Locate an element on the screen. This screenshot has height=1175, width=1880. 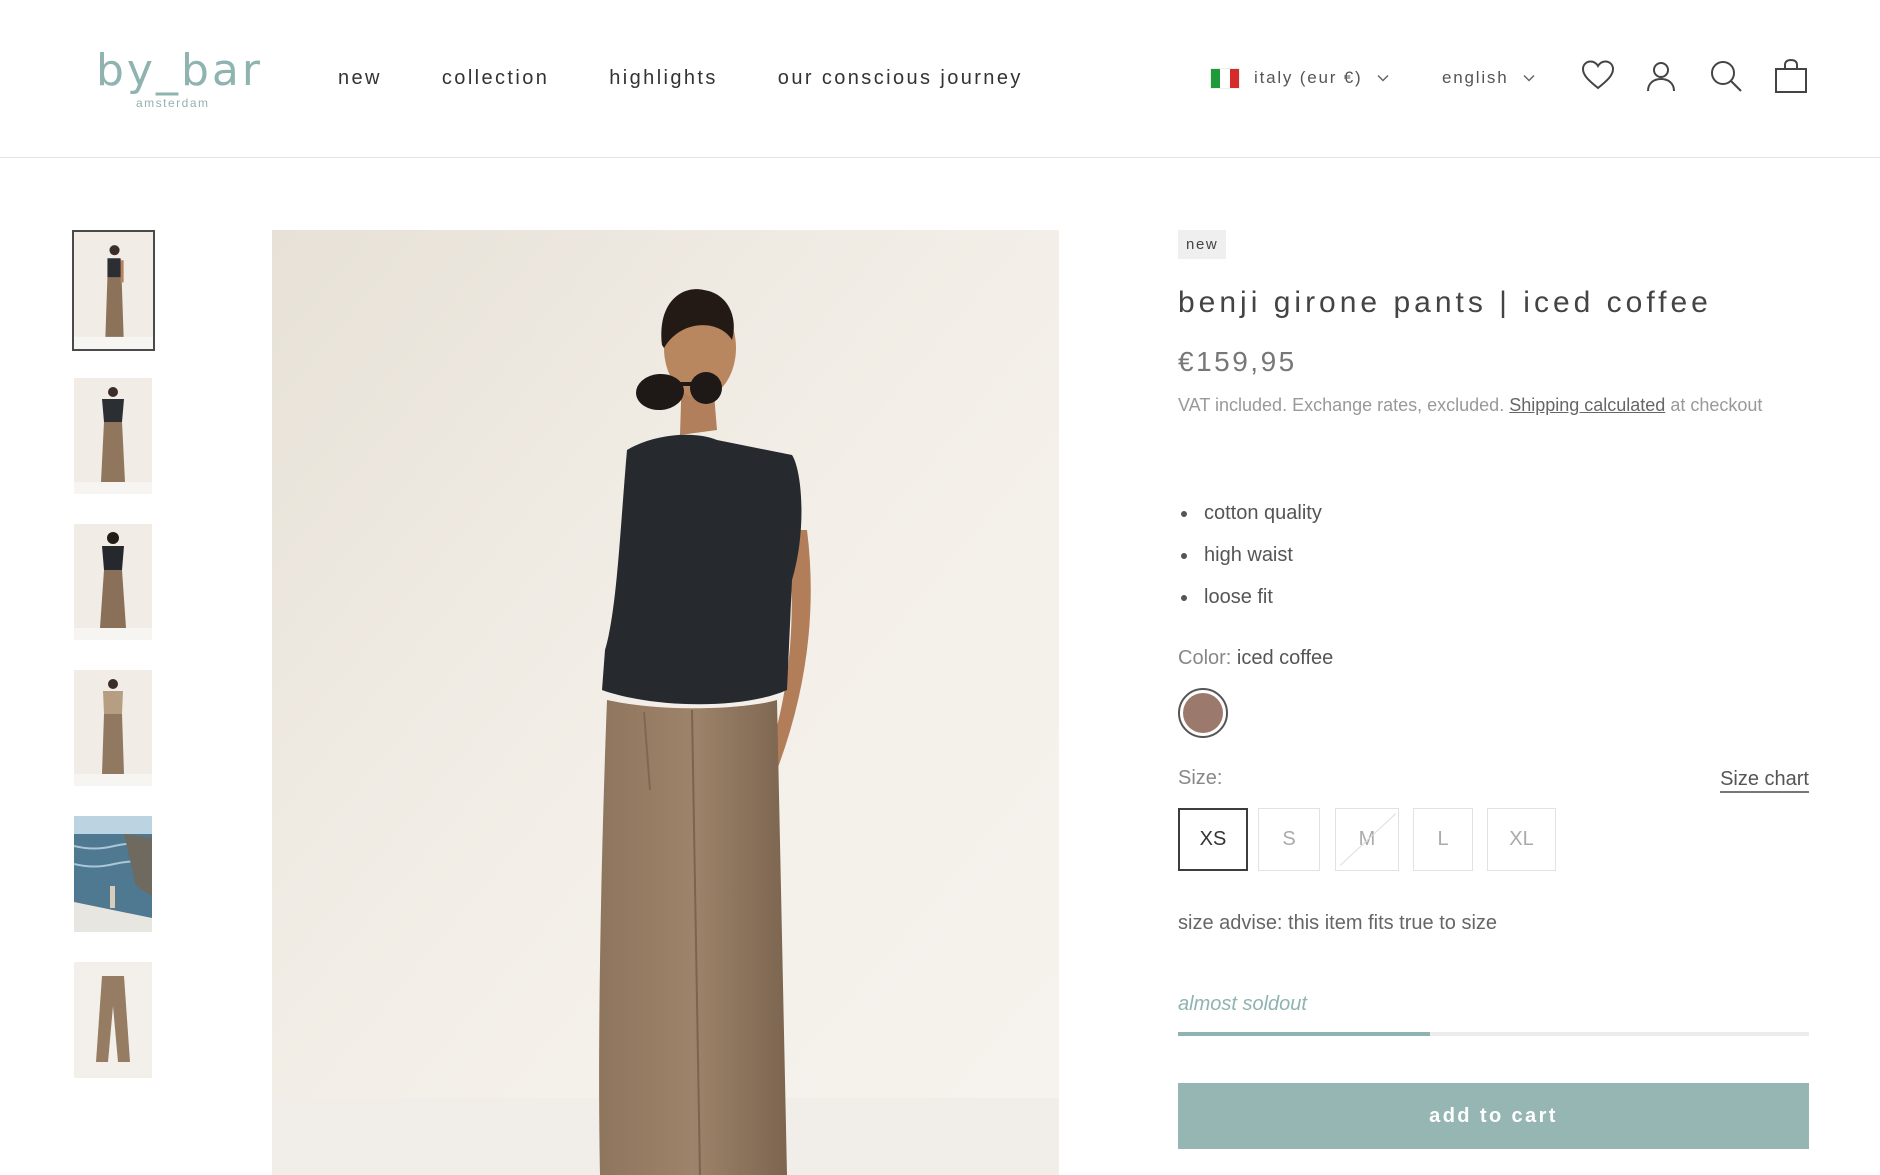
new-badge: new is located at coordinates (1202, 244).